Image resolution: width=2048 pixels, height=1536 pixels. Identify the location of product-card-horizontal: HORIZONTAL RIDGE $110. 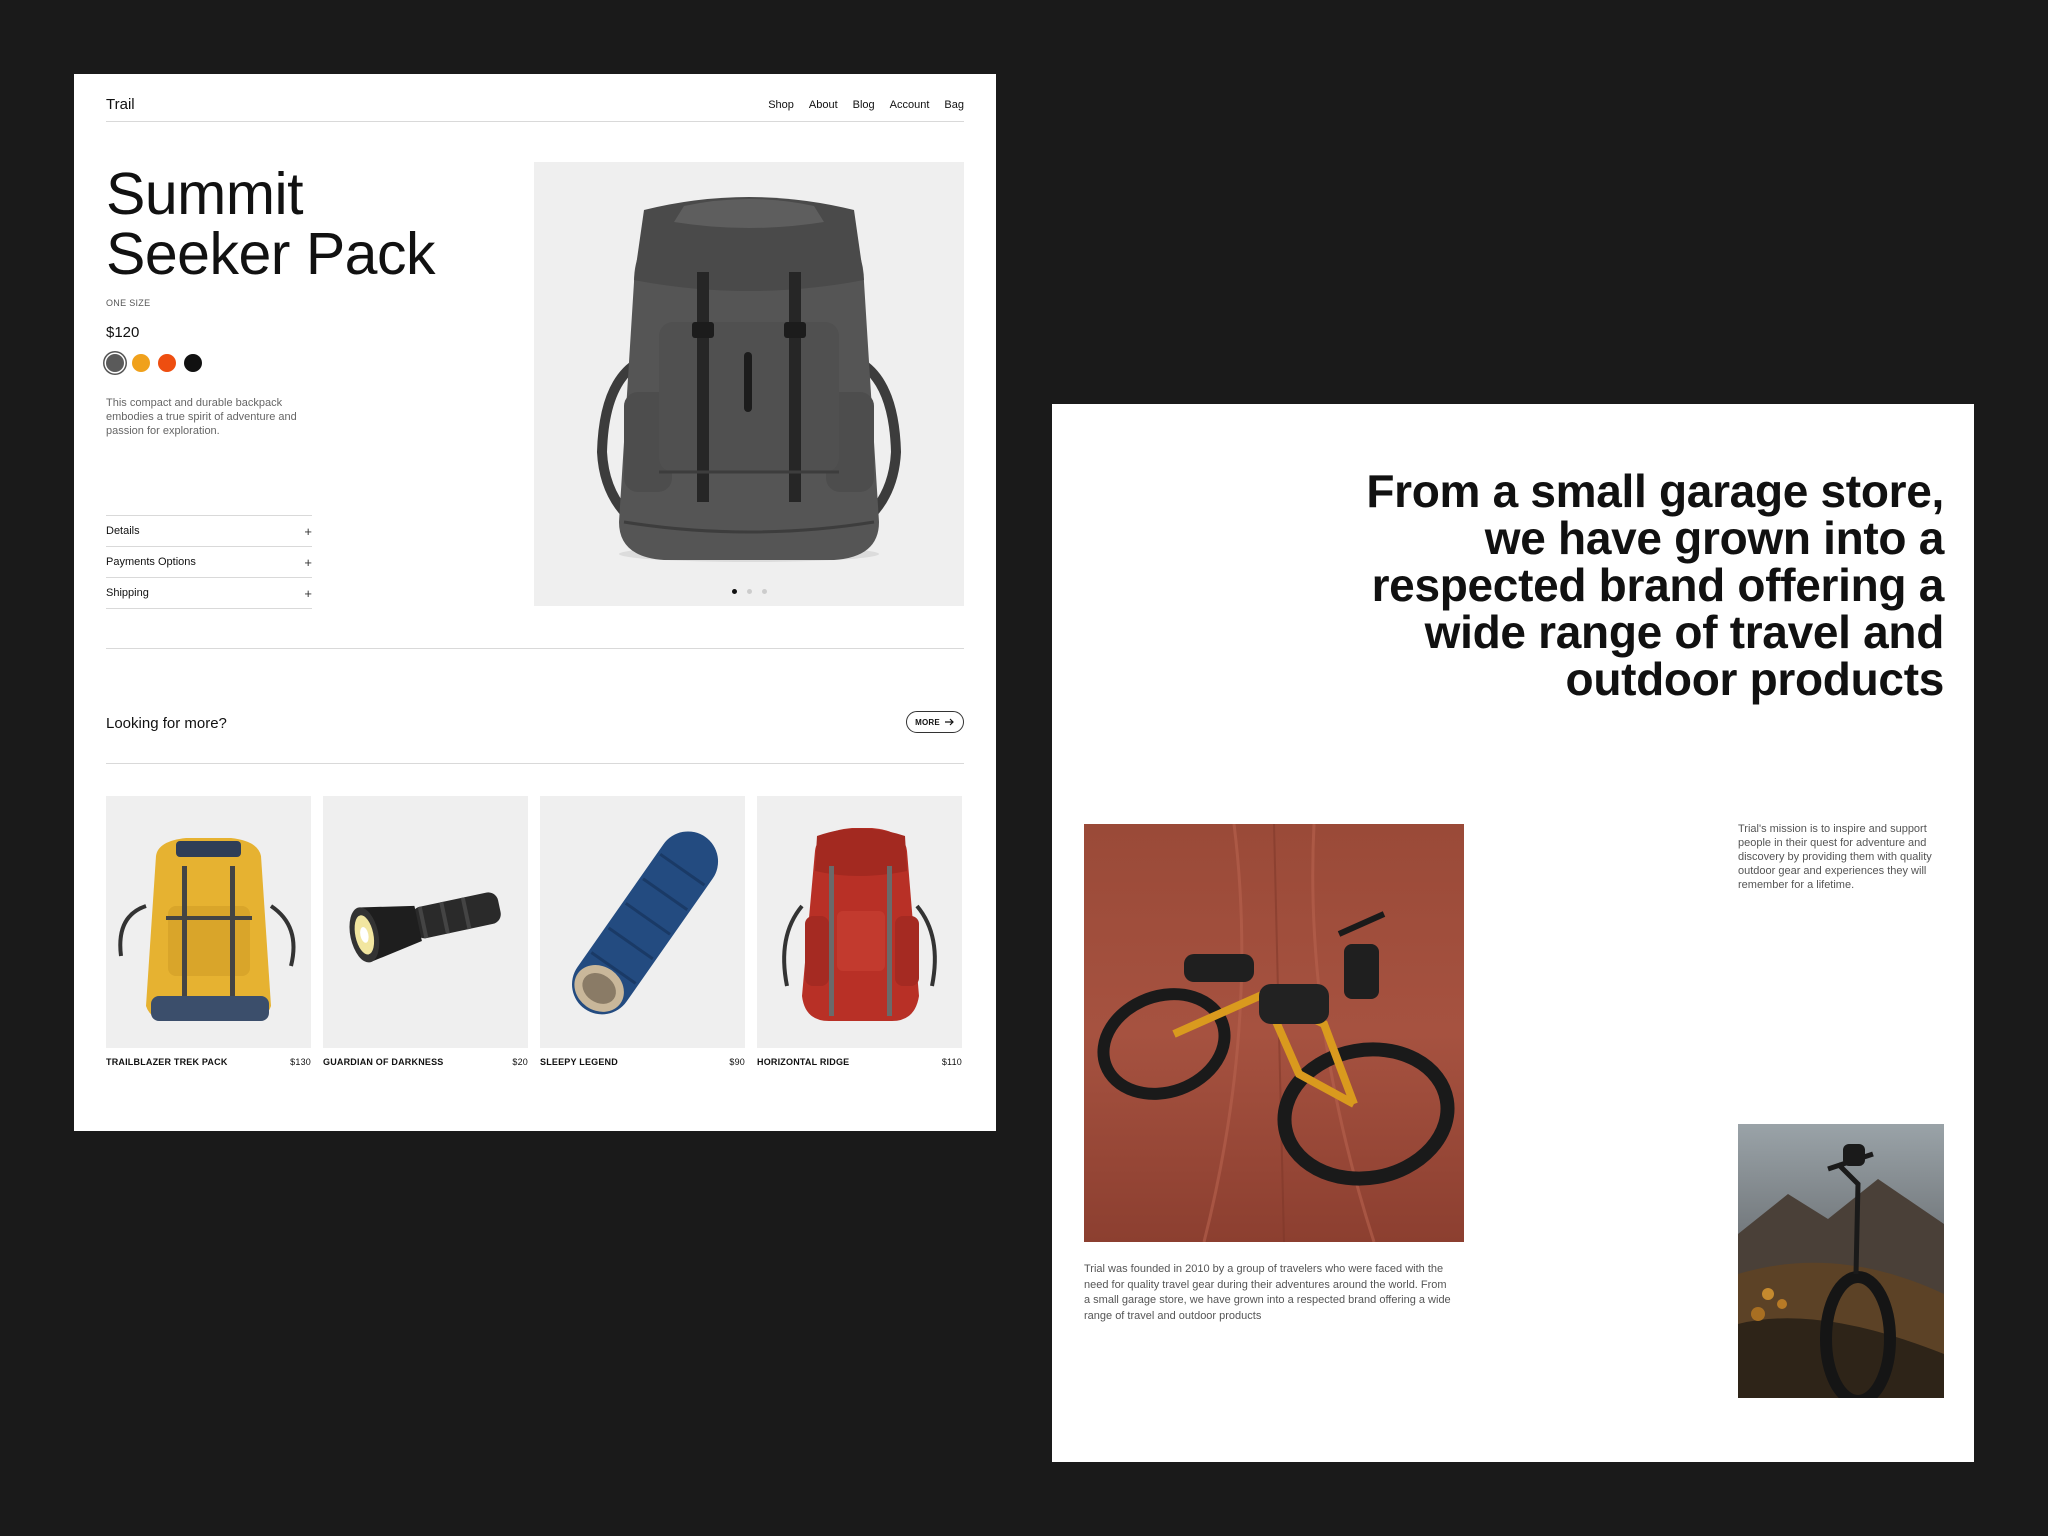
(859, 931).